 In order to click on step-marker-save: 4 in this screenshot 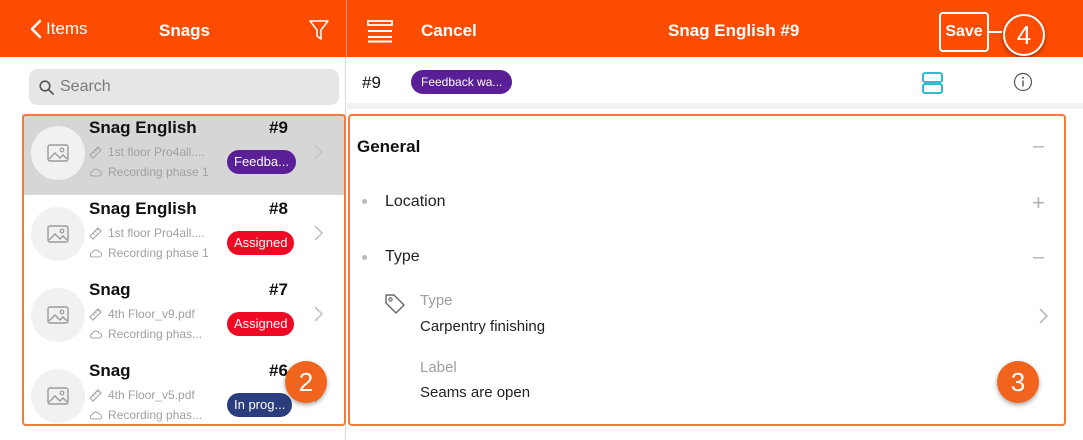, I will do `click(1024, 35)`.